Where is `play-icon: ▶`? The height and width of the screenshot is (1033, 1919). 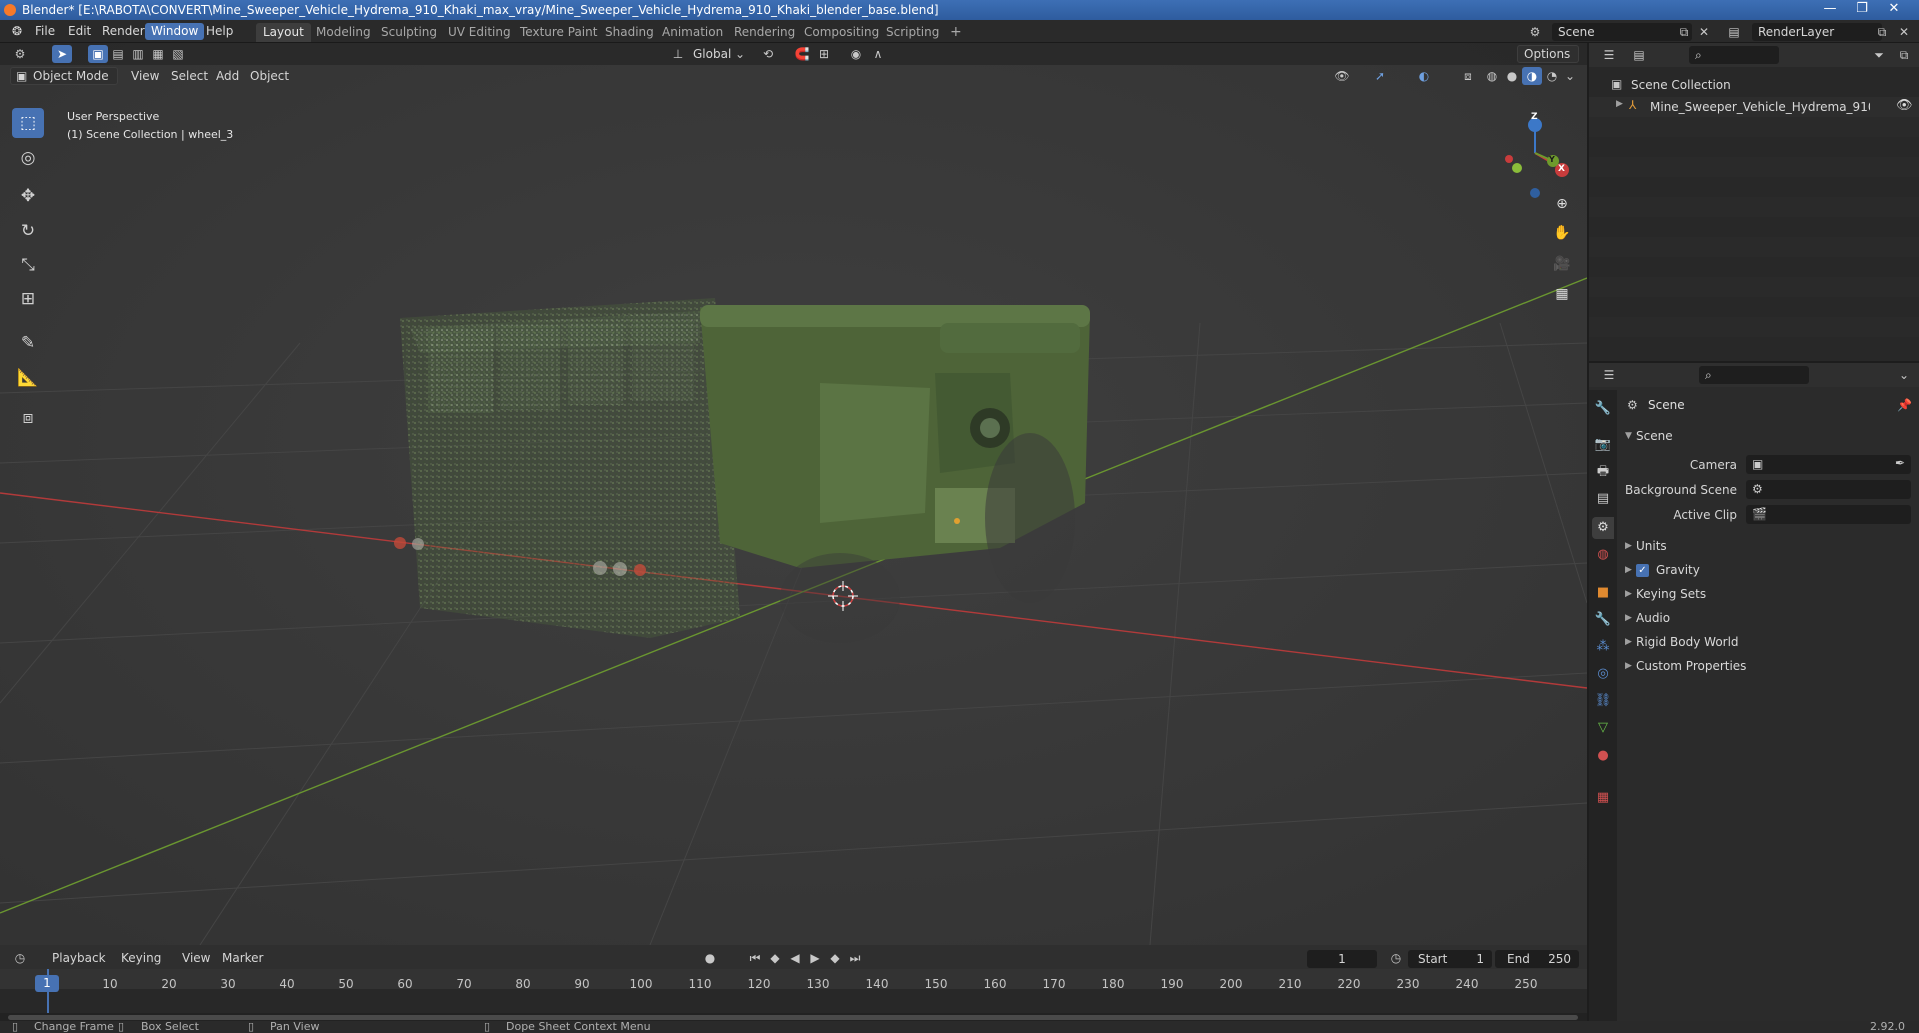
play-icon: ▶ is located at coordinates (815, 958).